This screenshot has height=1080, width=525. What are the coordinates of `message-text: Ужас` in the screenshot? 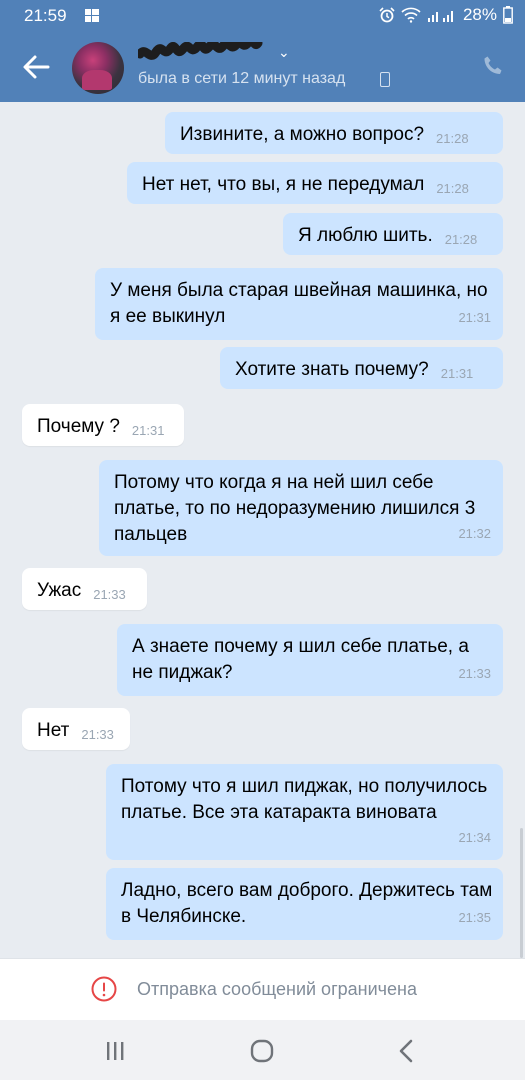 It's located at (59, 590).